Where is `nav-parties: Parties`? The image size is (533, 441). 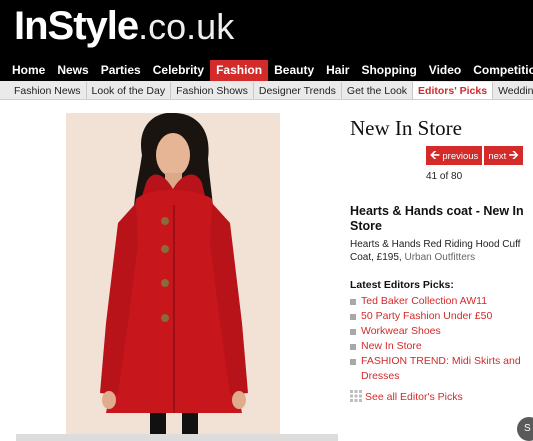
nav-parties: Parties is located at coordinates (121, 70).